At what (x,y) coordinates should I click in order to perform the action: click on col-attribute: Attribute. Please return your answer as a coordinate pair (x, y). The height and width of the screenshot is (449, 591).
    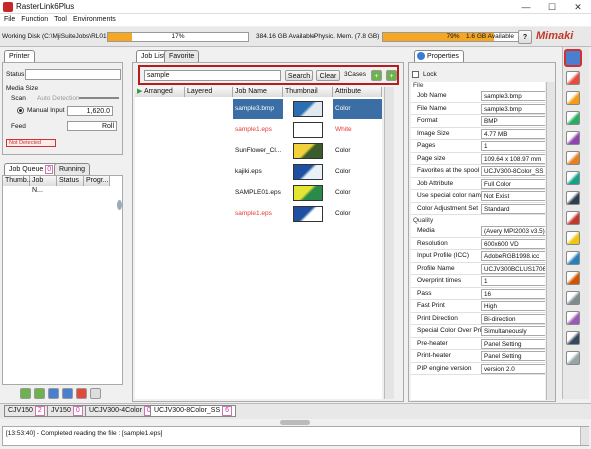
    Looking at the image, I should click on (357, 92).